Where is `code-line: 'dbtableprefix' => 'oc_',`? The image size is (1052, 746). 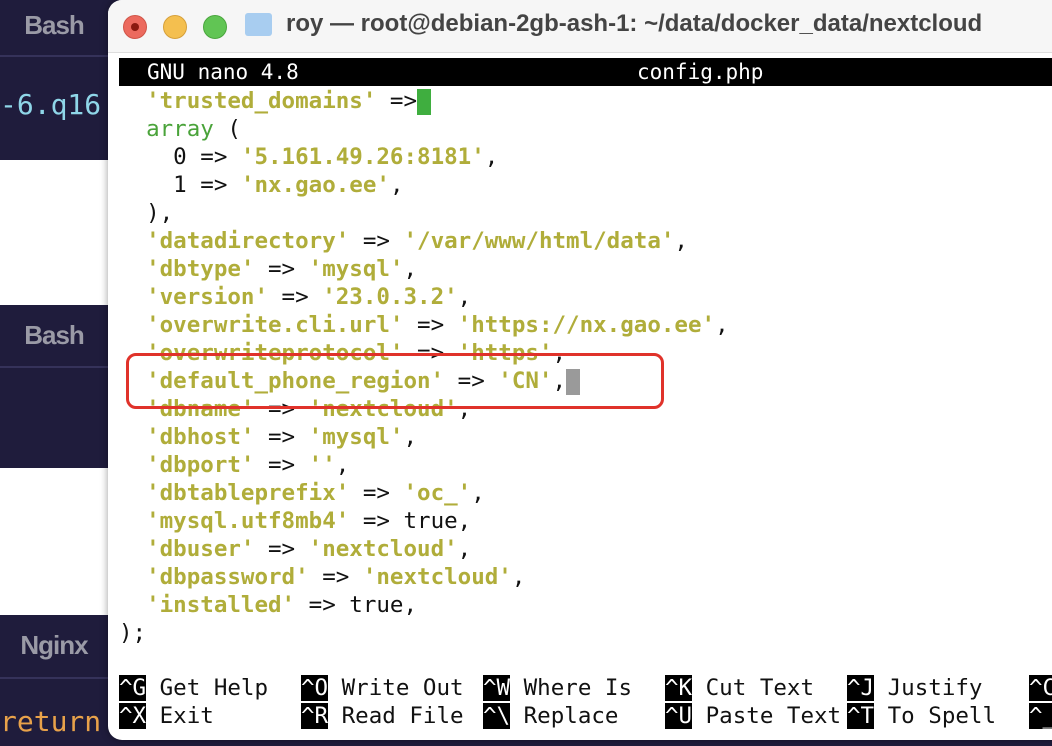 code-line: 'dbtableprefix' => 'oc_', is located at coordinates (302, 493).